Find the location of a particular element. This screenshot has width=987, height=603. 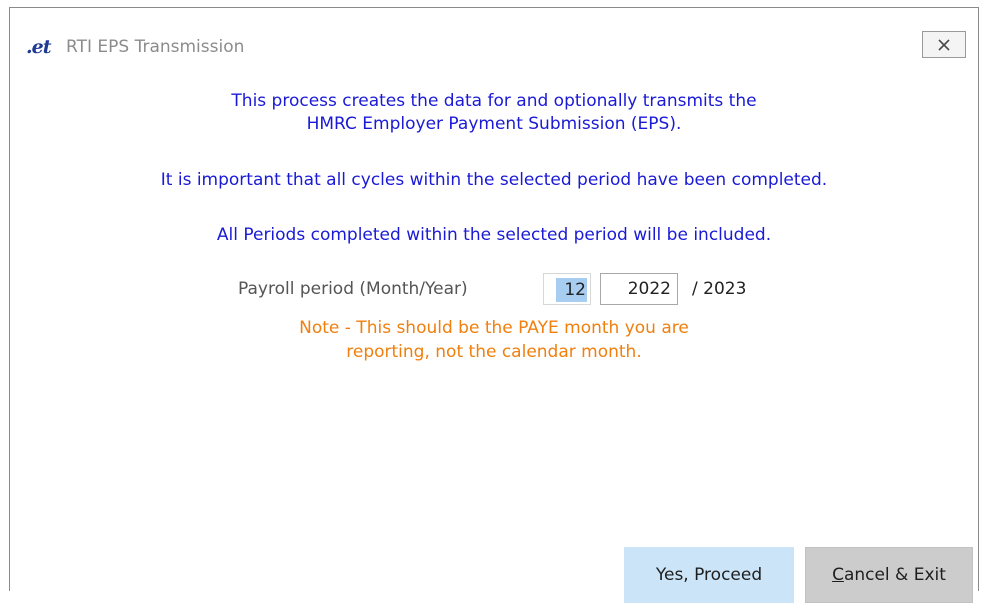

title-bar: .et RTI EPS Transmission is located at coordinates (494, 45).